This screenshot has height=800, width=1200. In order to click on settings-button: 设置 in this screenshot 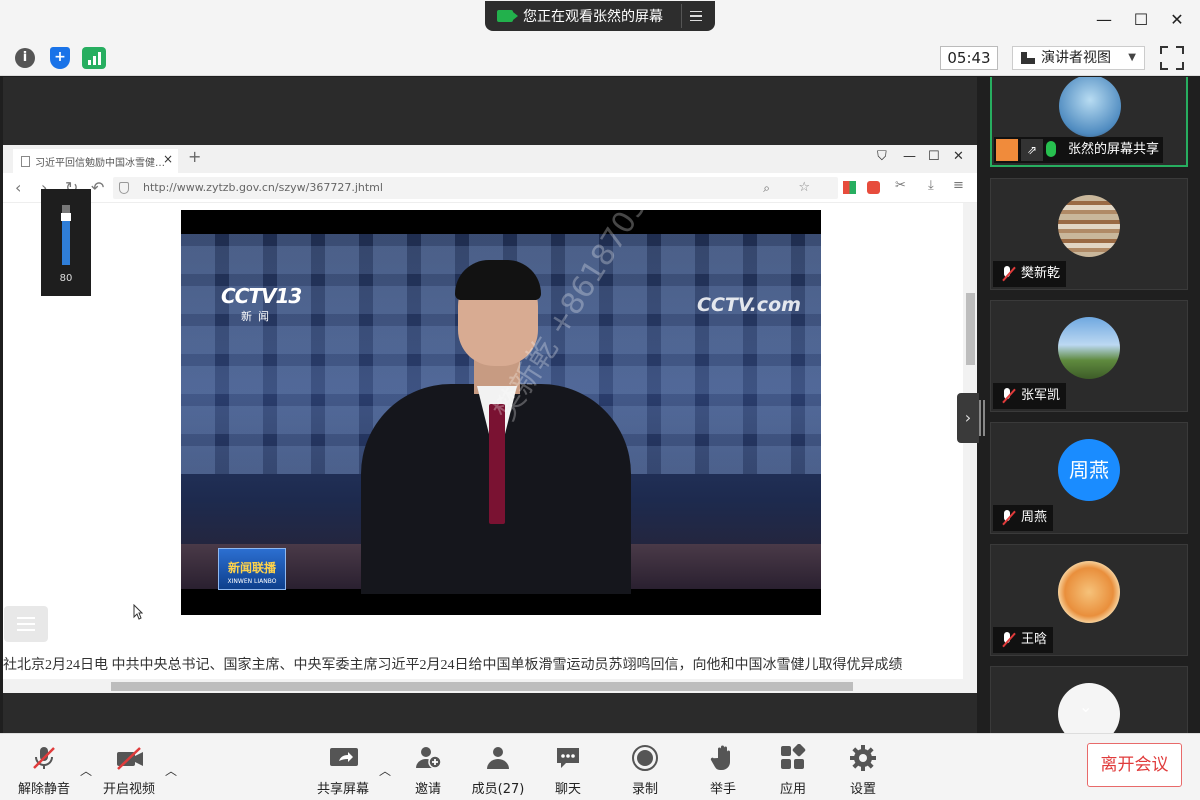, I will do `click(863, 770)`.